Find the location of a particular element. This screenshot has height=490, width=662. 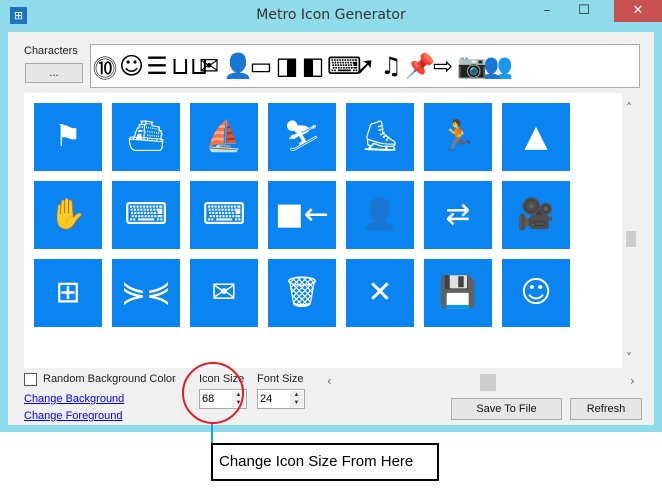

icon-tile: 💾 is located at coordinates (458, 293).